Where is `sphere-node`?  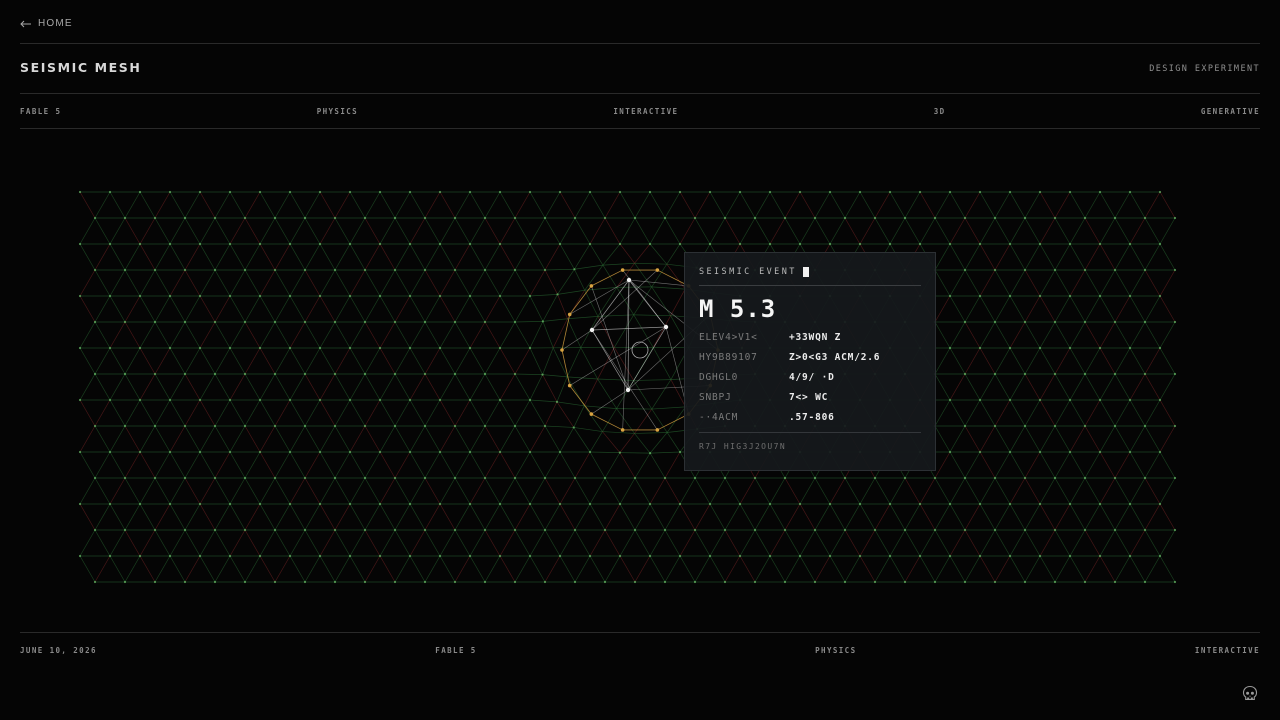 sphere-node is located at coordinates (591, 286).